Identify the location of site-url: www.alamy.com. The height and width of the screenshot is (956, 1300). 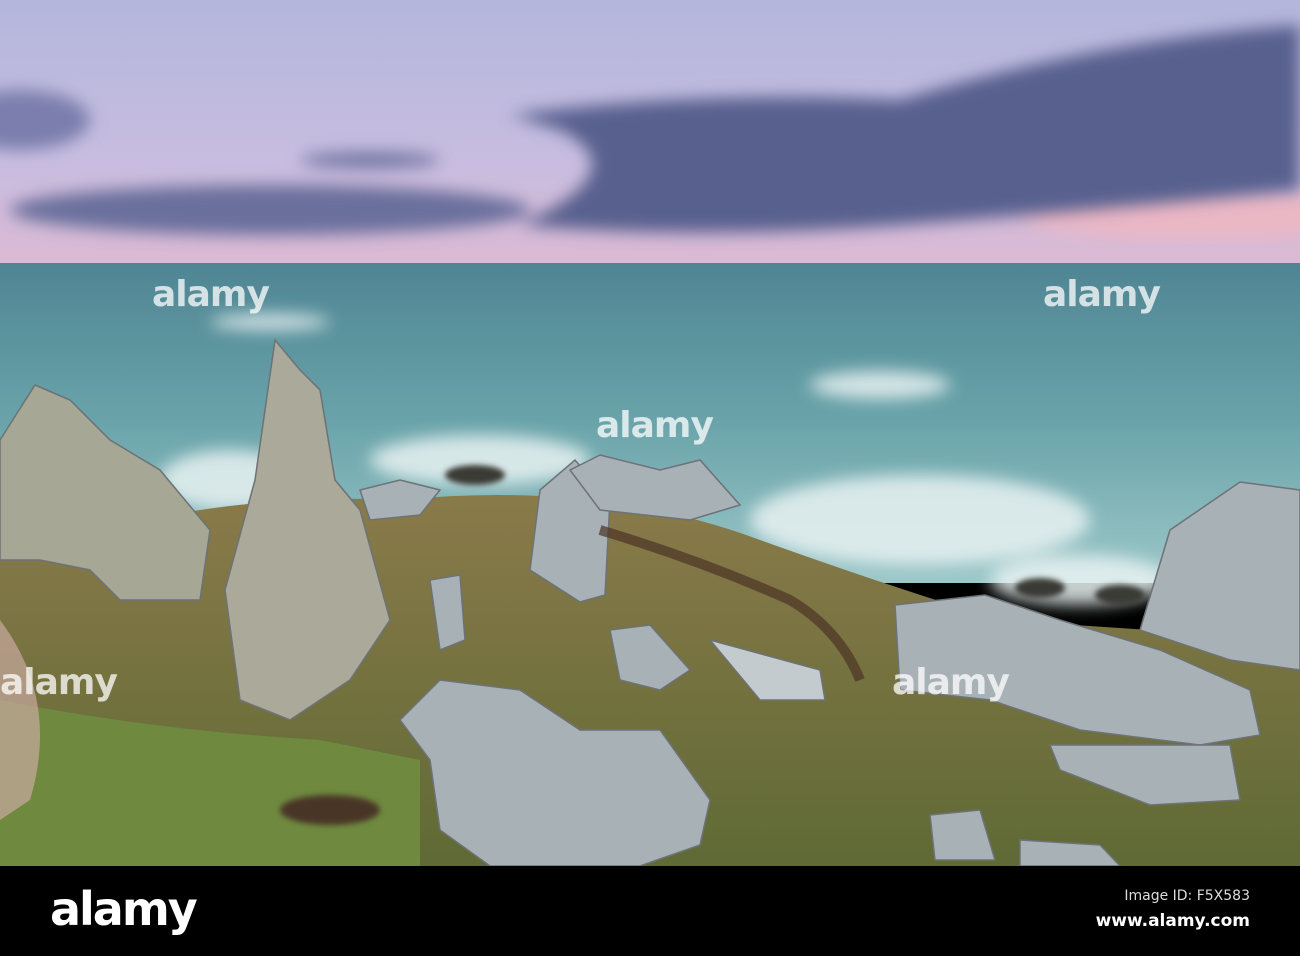
(1172, 921).